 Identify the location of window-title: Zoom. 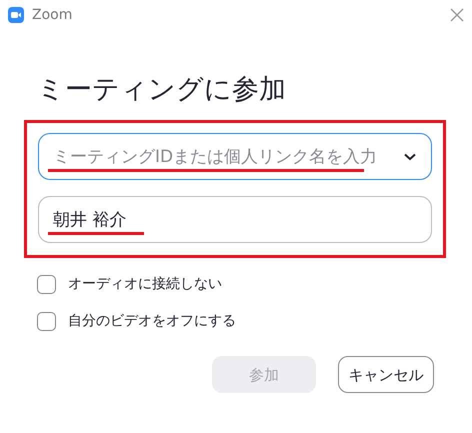
(52, 15).